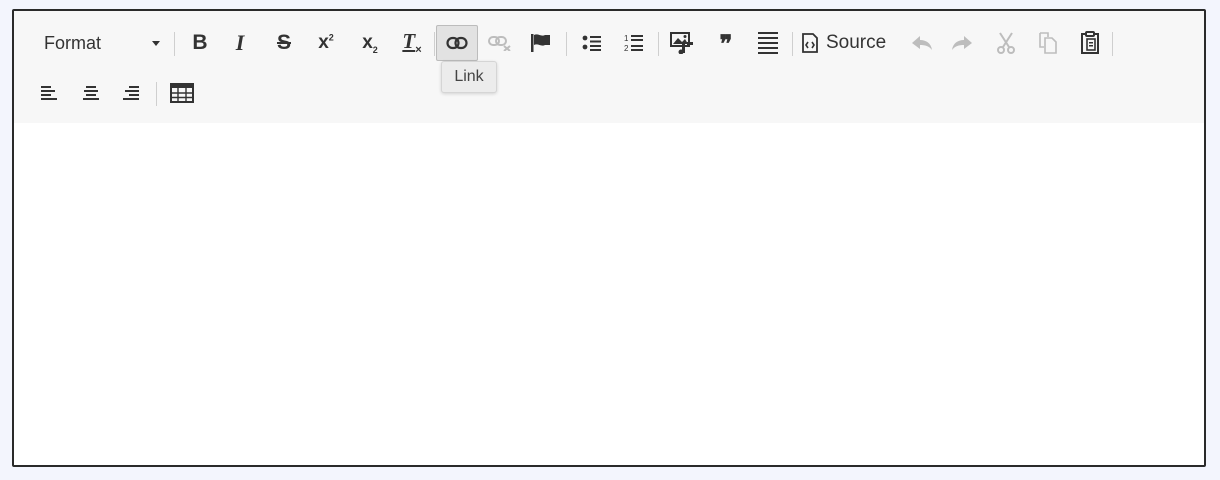  I want to click on link-icon, so click(457, 43).